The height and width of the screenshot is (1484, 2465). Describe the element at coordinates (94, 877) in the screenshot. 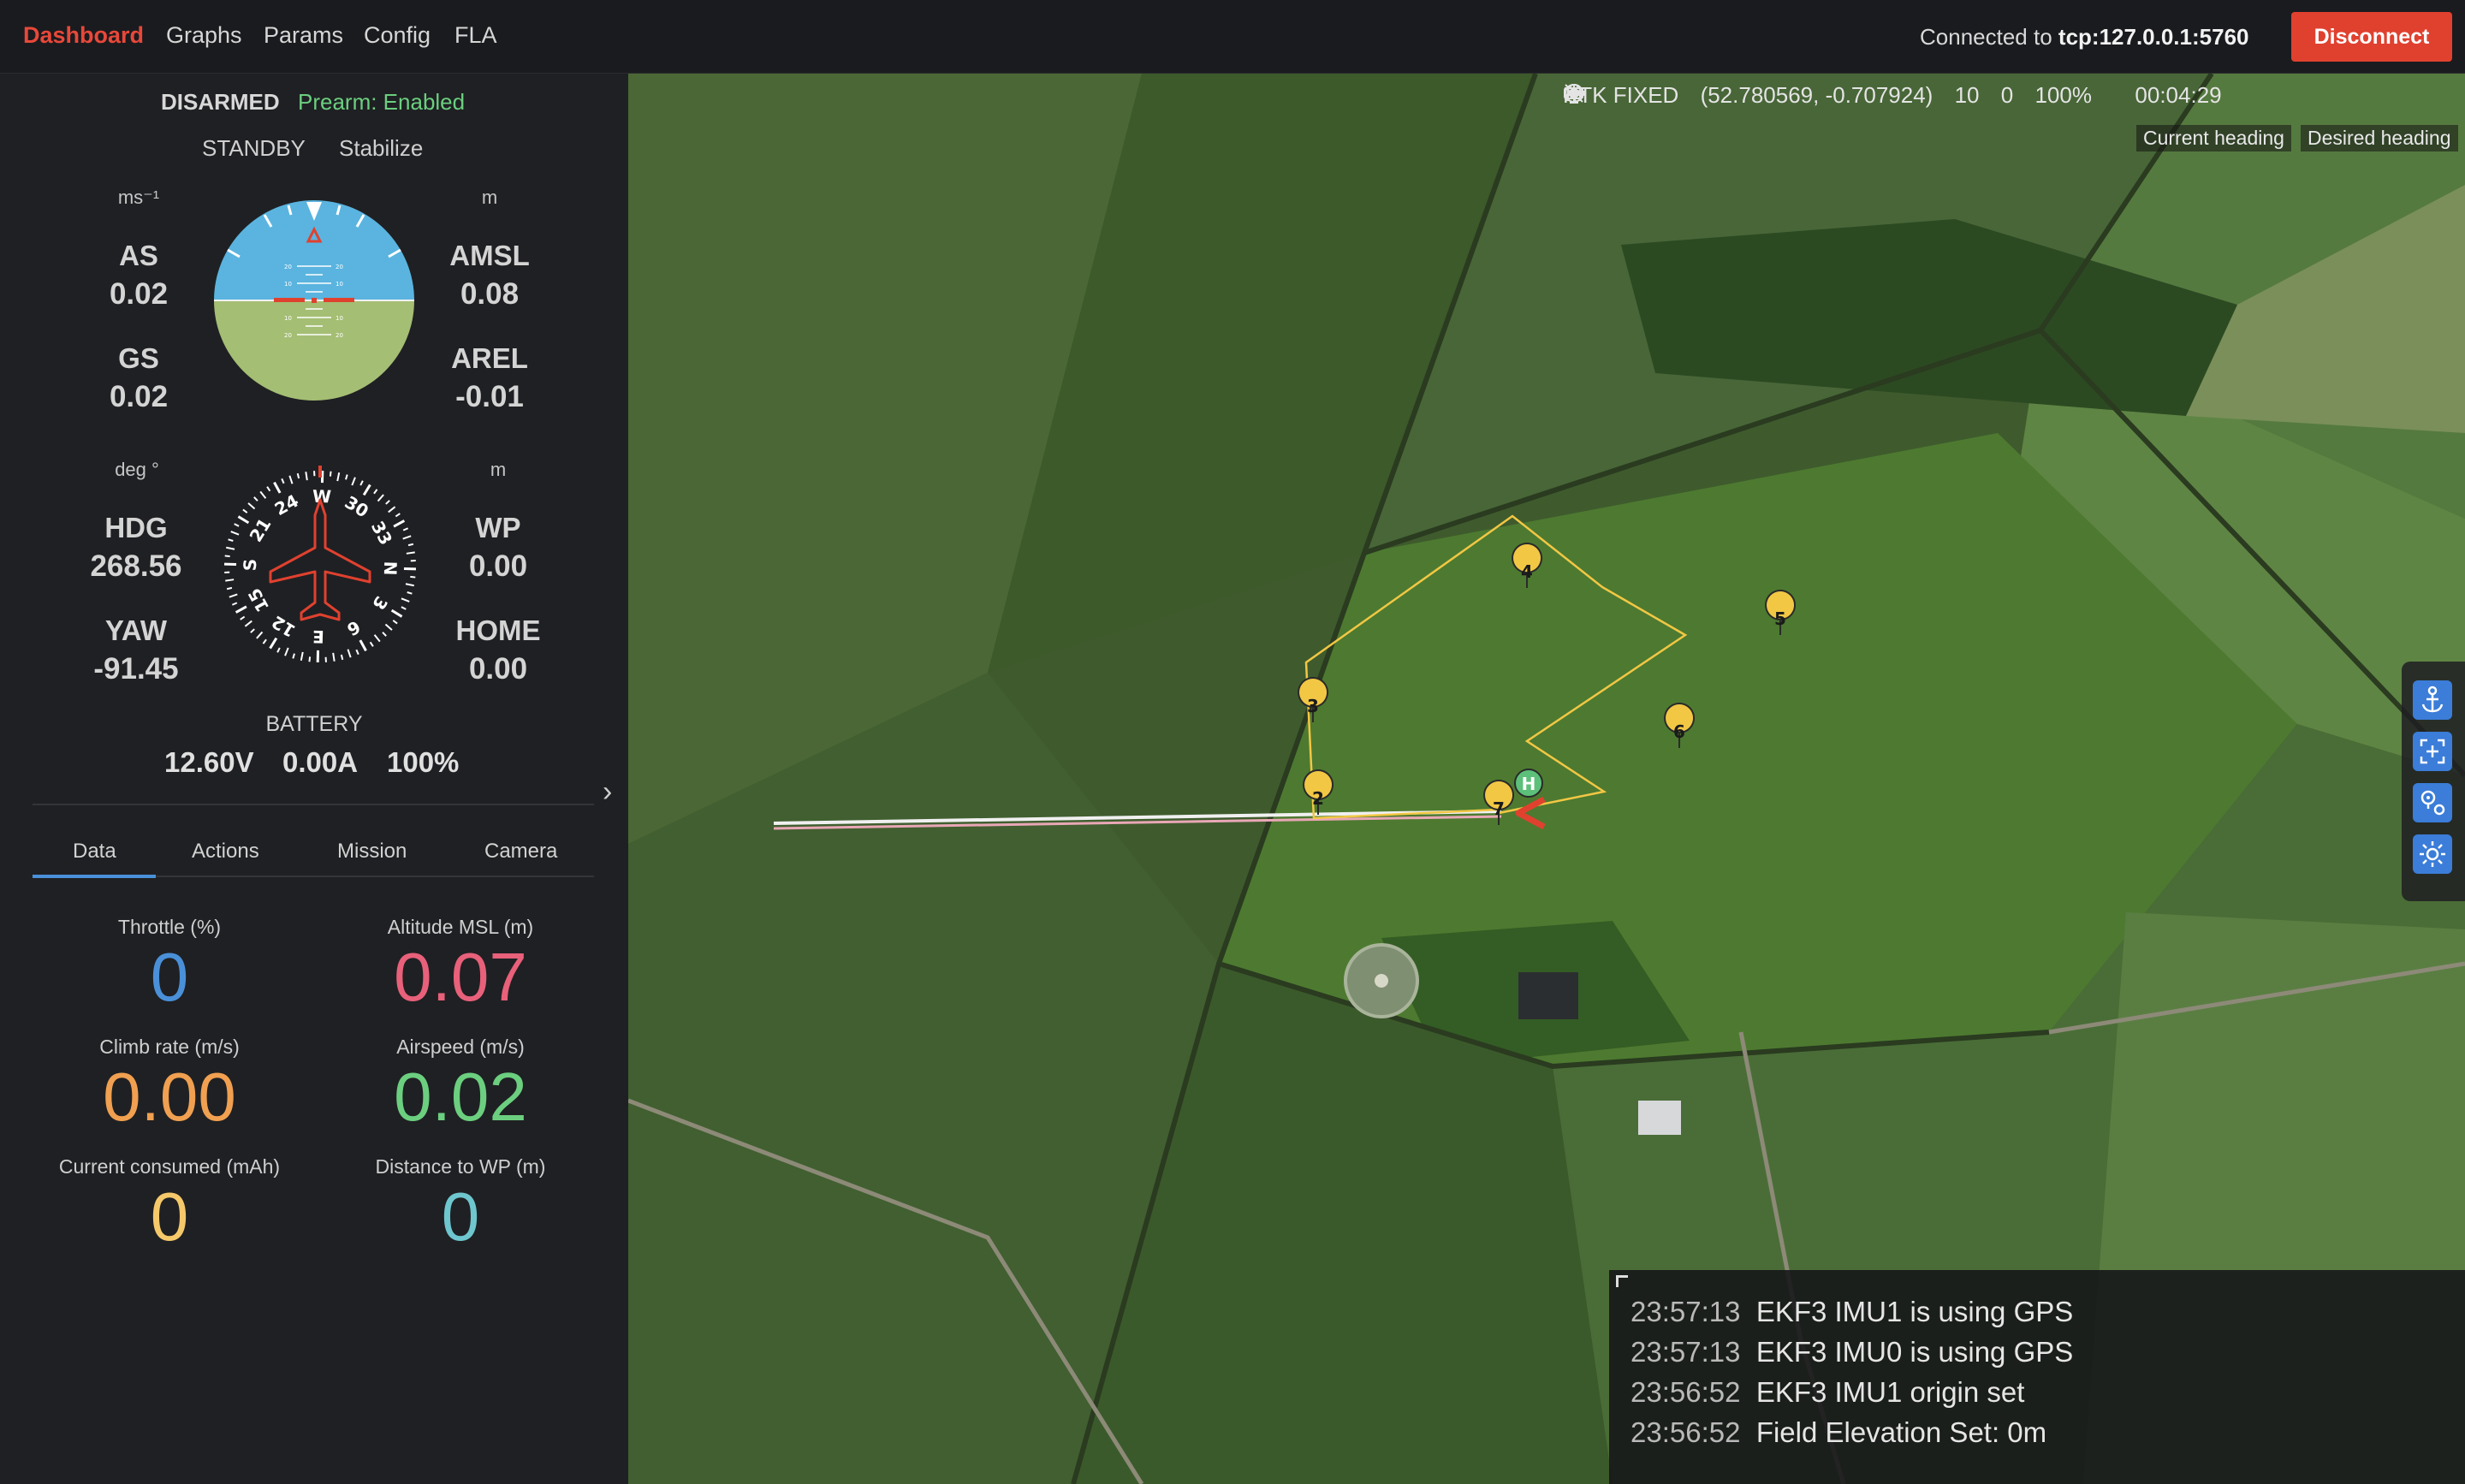

I see `tab-active-indicator` at that location.